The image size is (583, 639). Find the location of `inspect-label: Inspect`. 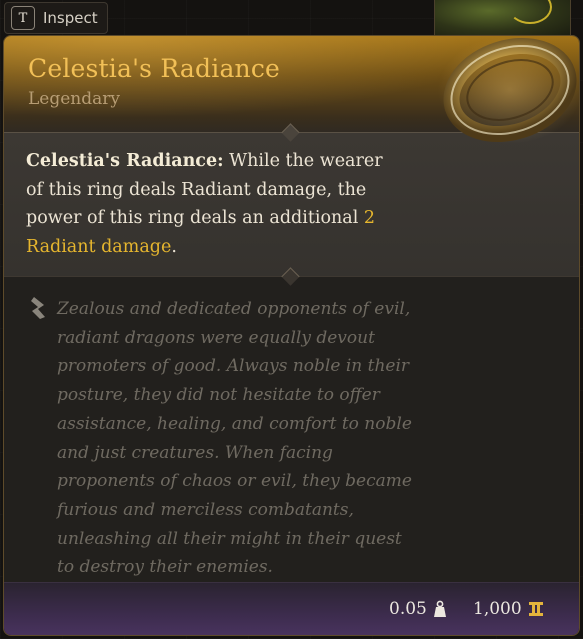

inspect-label: Inspect is located at coordinates (70, 18).